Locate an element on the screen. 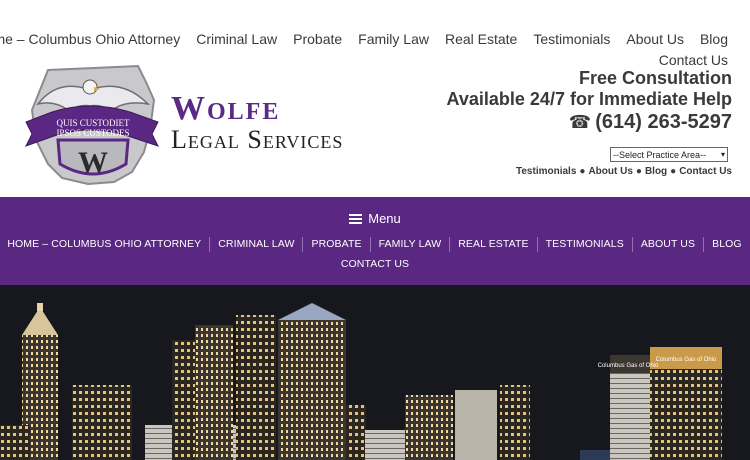 This screenshot has height=460, width=750. top-nav-real-estate: Real Estate is located at coordinates (481, 39).